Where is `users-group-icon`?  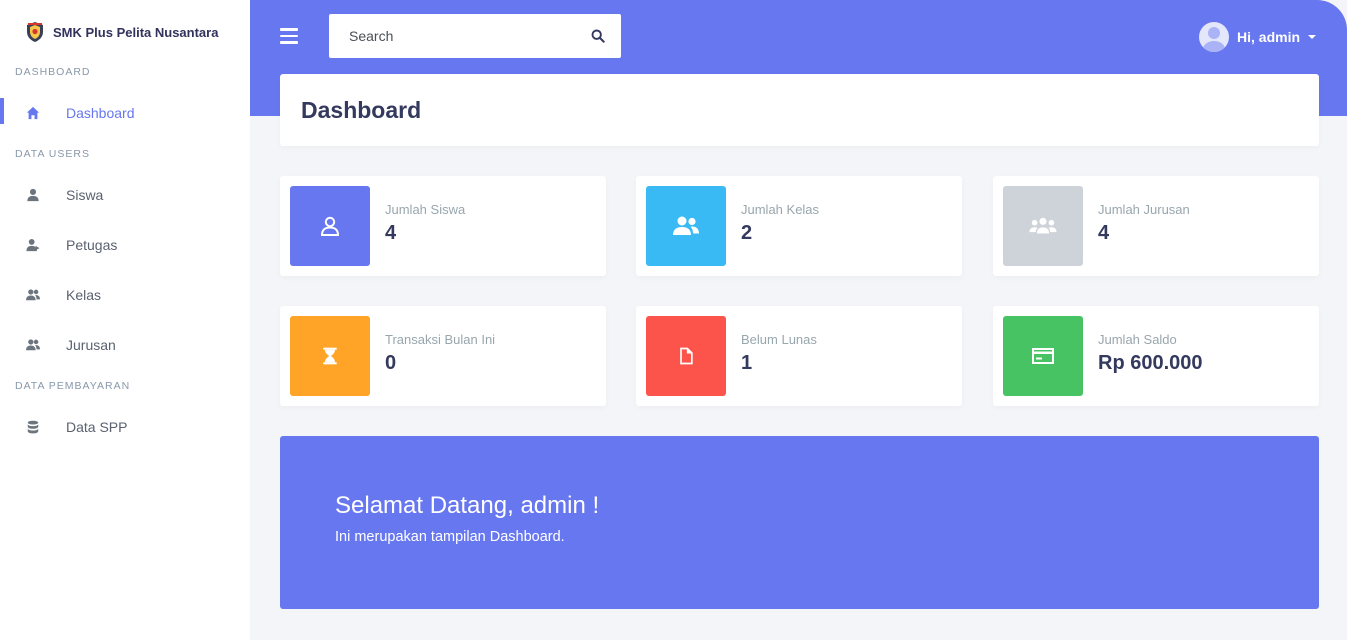
users-group-icon is located at coordinates (1043, 226).